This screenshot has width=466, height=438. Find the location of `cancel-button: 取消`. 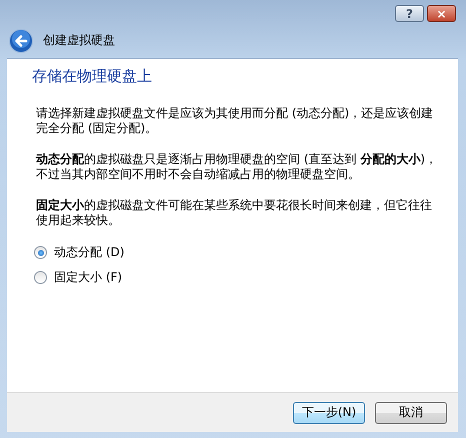

cancel-button: 取消 is located at coordinates (411, 413).